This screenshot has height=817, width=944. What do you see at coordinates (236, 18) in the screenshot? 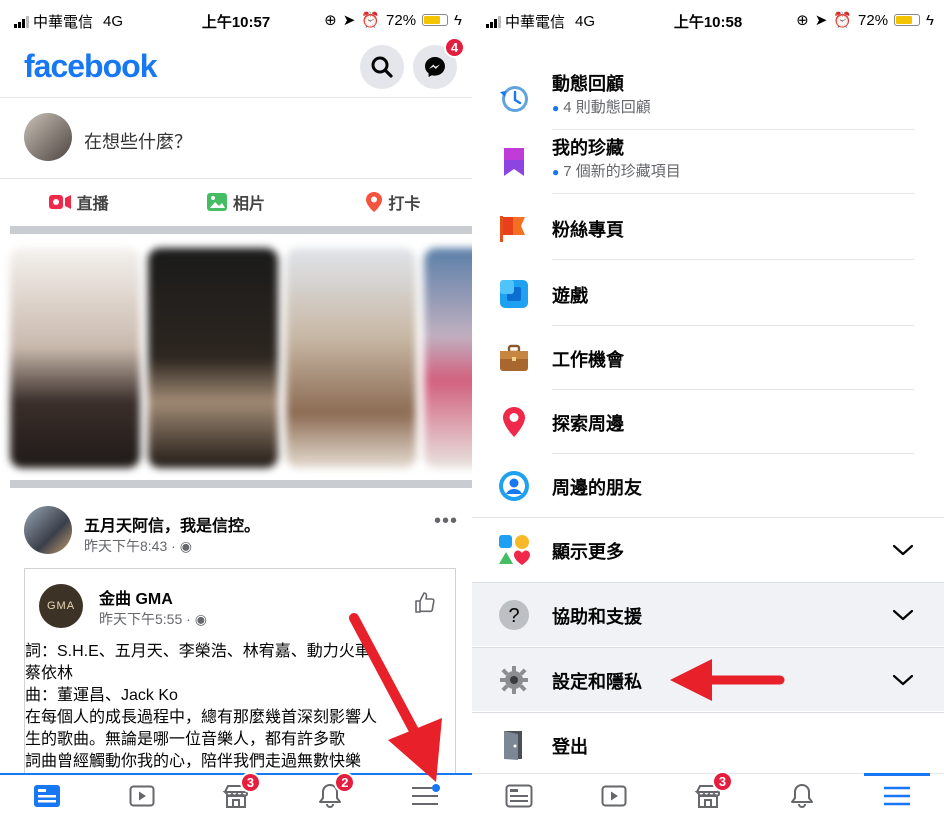
I see `status-bar: 中華電信 4G 上午10:57 ⊕ ➤ ⏰ 72% ϟ` at bounding box center [236, 18].